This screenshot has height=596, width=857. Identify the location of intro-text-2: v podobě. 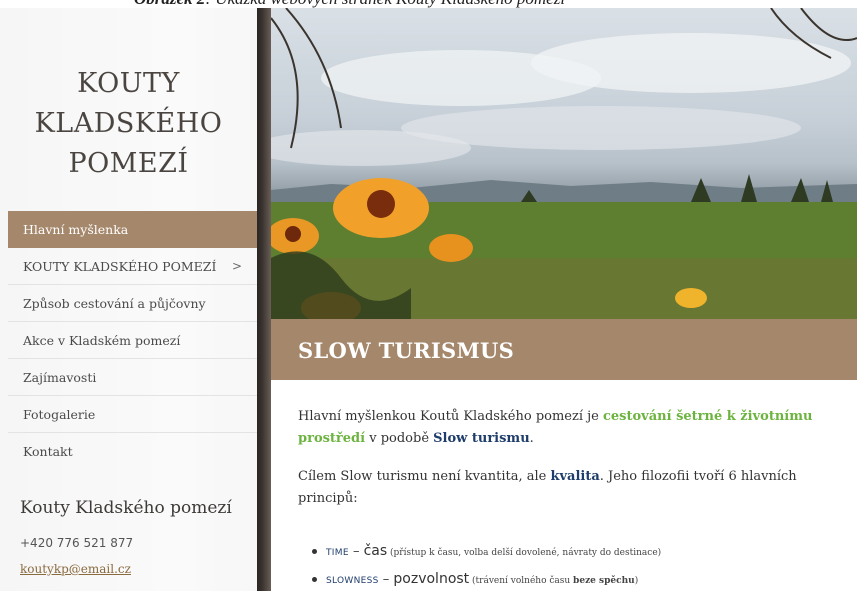
(399, 438).